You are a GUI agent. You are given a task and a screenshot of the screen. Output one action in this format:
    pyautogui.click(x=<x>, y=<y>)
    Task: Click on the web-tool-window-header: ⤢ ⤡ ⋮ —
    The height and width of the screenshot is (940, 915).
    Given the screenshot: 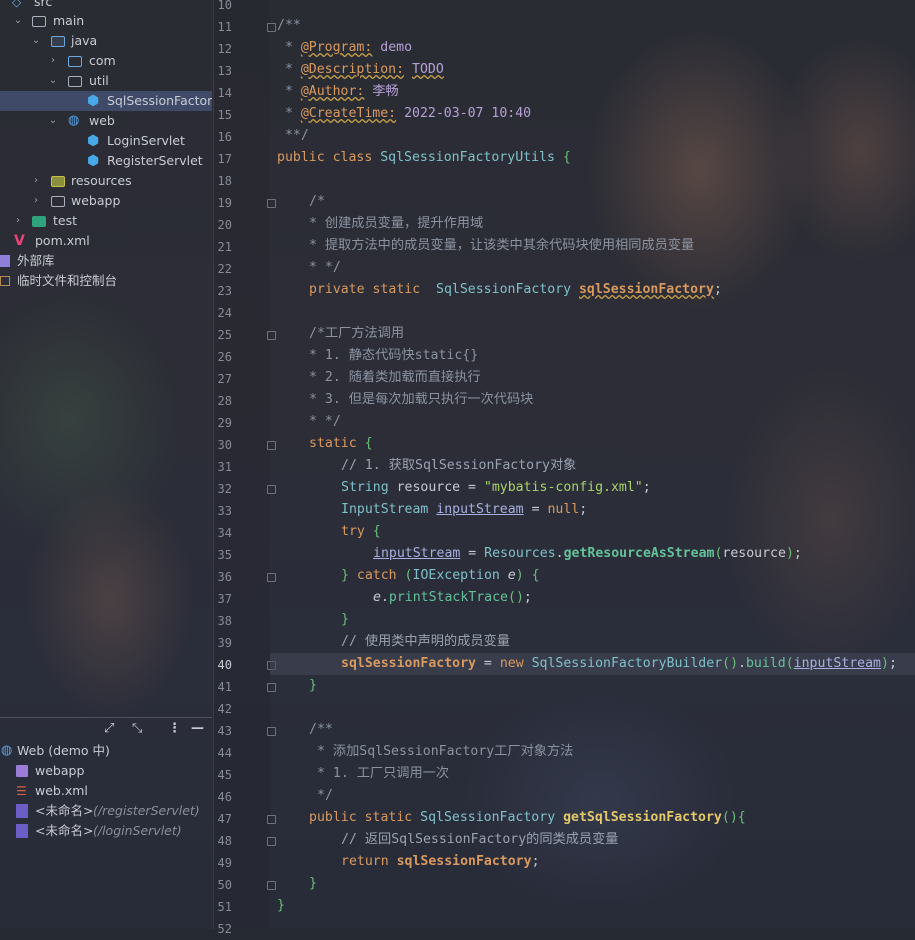 What is the action you would take?
    pyautogui.click(x=106, y=728)
    